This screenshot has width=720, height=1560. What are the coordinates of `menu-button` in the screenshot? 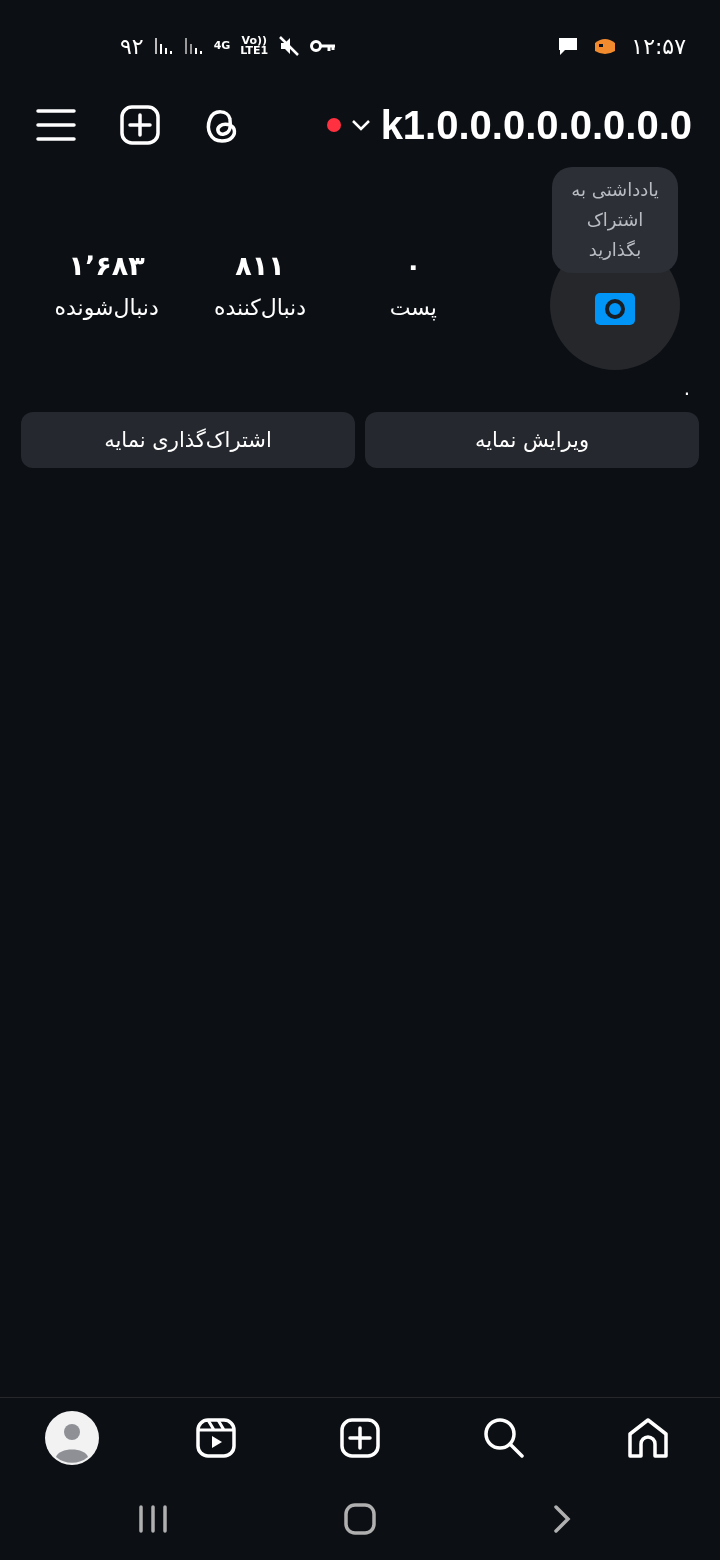 It's located at (56, 125).